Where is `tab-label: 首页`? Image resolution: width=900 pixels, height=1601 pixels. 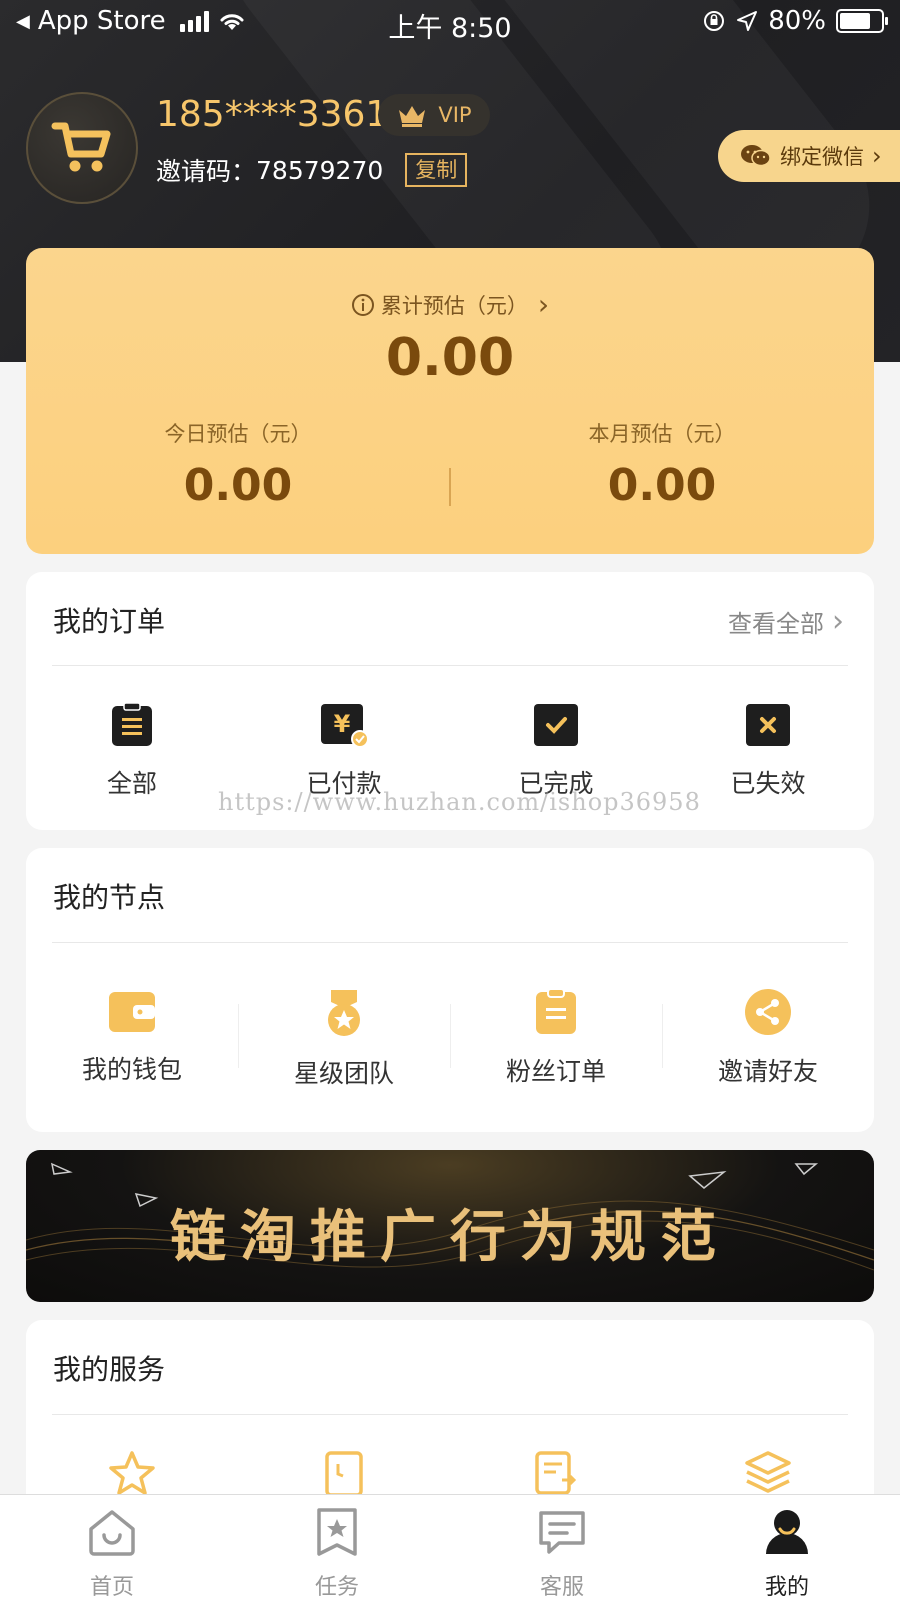
tab-label: 首页 is located at coordinates (111, 1587).